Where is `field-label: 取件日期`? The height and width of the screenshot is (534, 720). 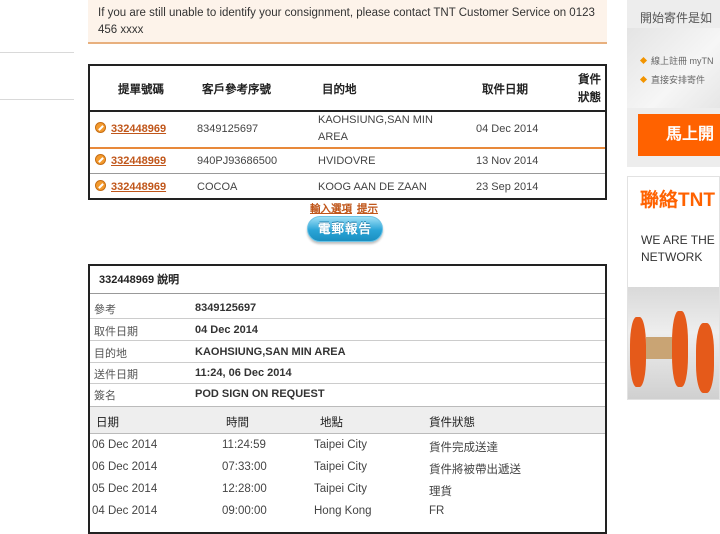
field-label: 取件日期 is located at coordinates (116, 332).